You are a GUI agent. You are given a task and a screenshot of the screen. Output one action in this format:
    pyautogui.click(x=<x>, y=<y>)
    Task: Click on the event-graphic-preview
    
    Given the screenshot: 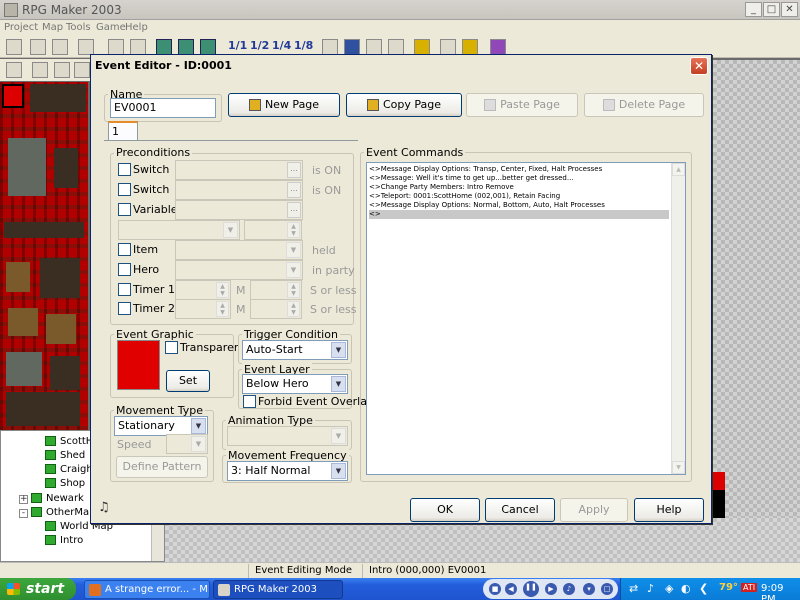 What is the action you would take?
    pyautogui.click(x=138, y=365)
    